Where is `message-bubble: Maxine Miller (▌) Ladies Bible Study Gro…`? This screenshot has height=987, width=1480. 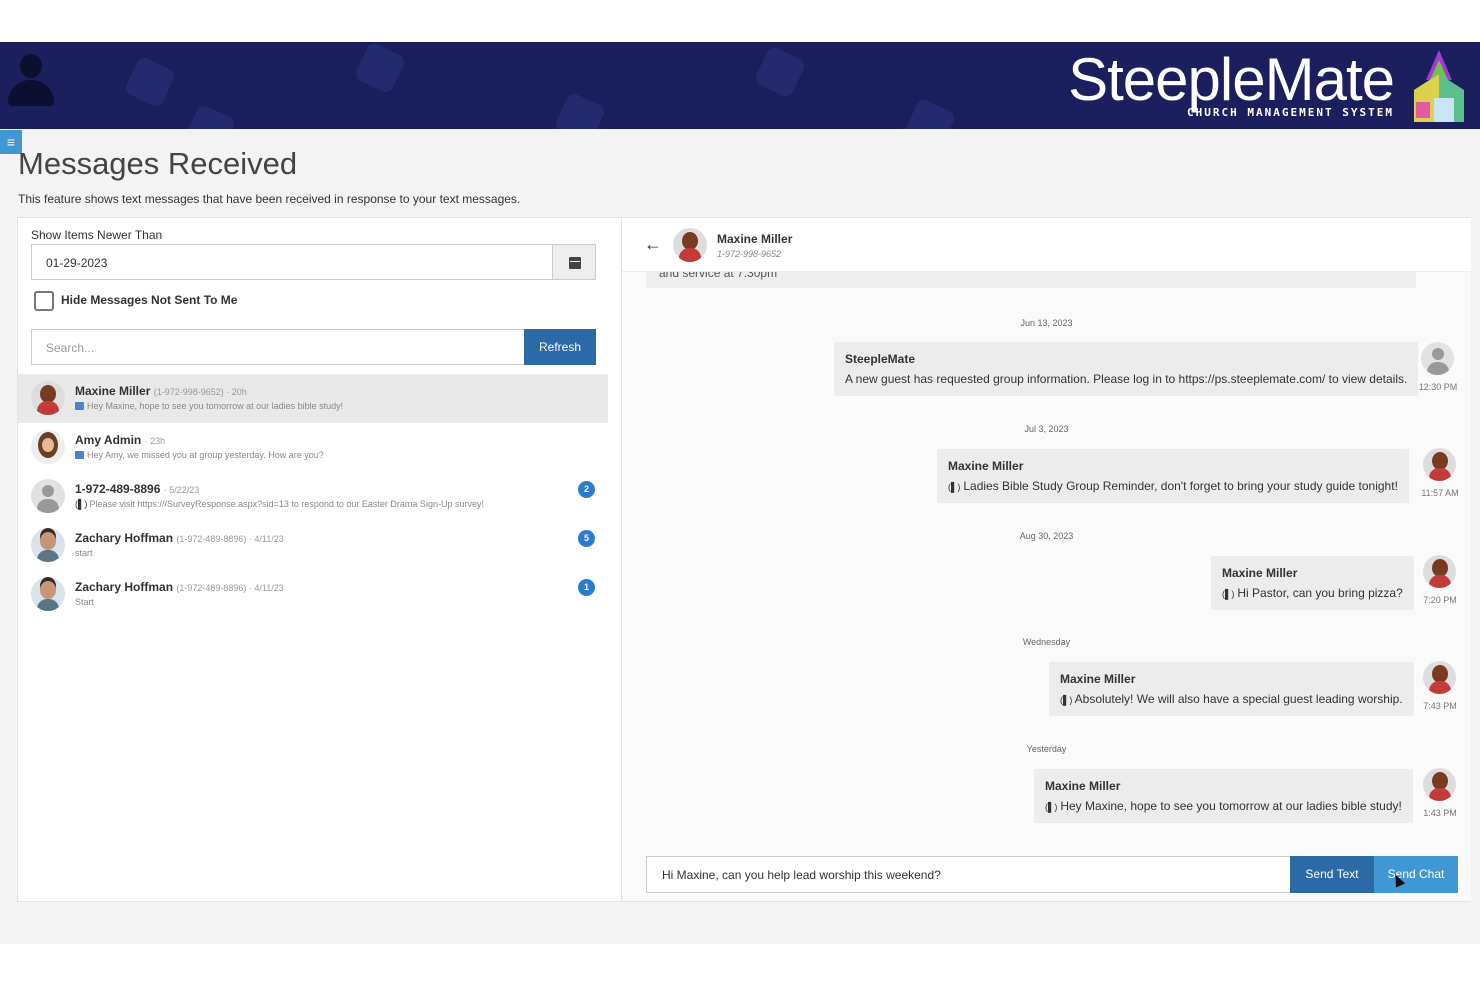
message-bubble: Maxine Miller (▌) Ladies Bible Study Gro… is located at coordinates (1173, 476).